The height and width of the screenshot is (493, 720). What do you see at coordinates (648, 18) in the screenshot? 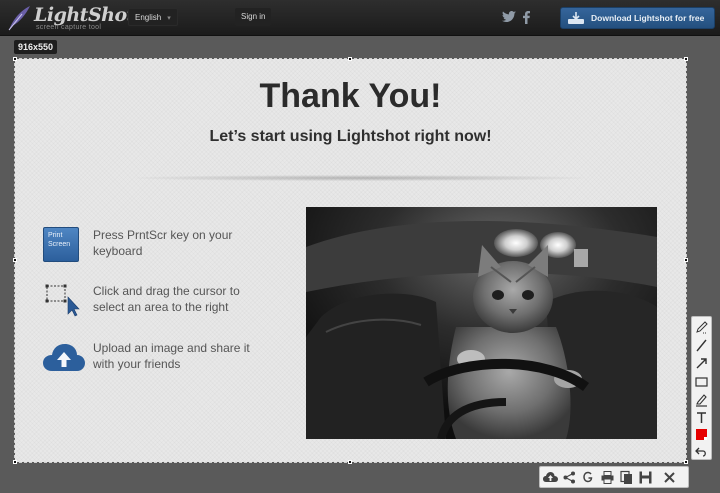
I see `download-button-label: Download Lightshot for free` at bounding box center [648, 18].